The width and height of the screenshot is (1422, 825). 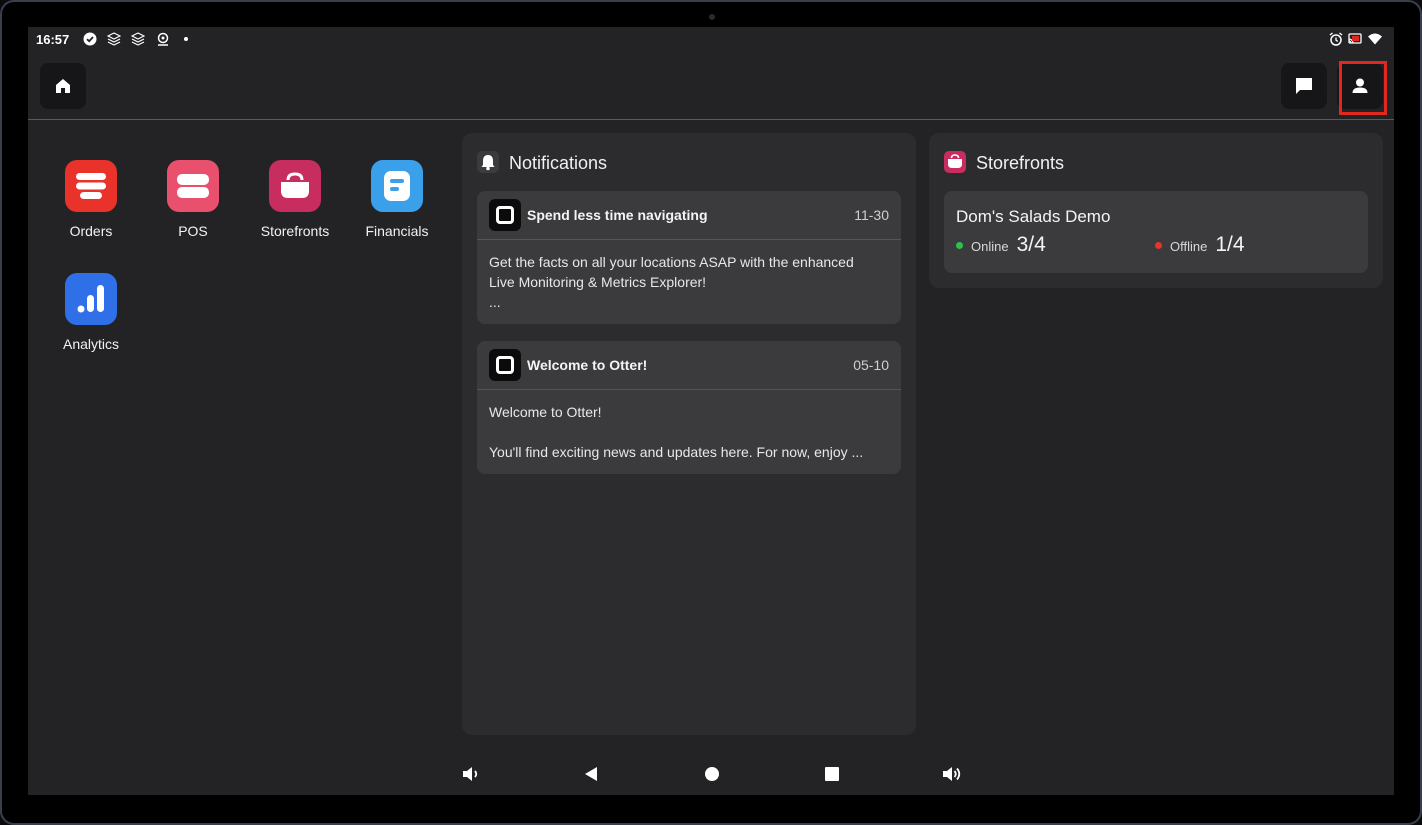 I want to click on location-icon, so click(x=163, y=39).